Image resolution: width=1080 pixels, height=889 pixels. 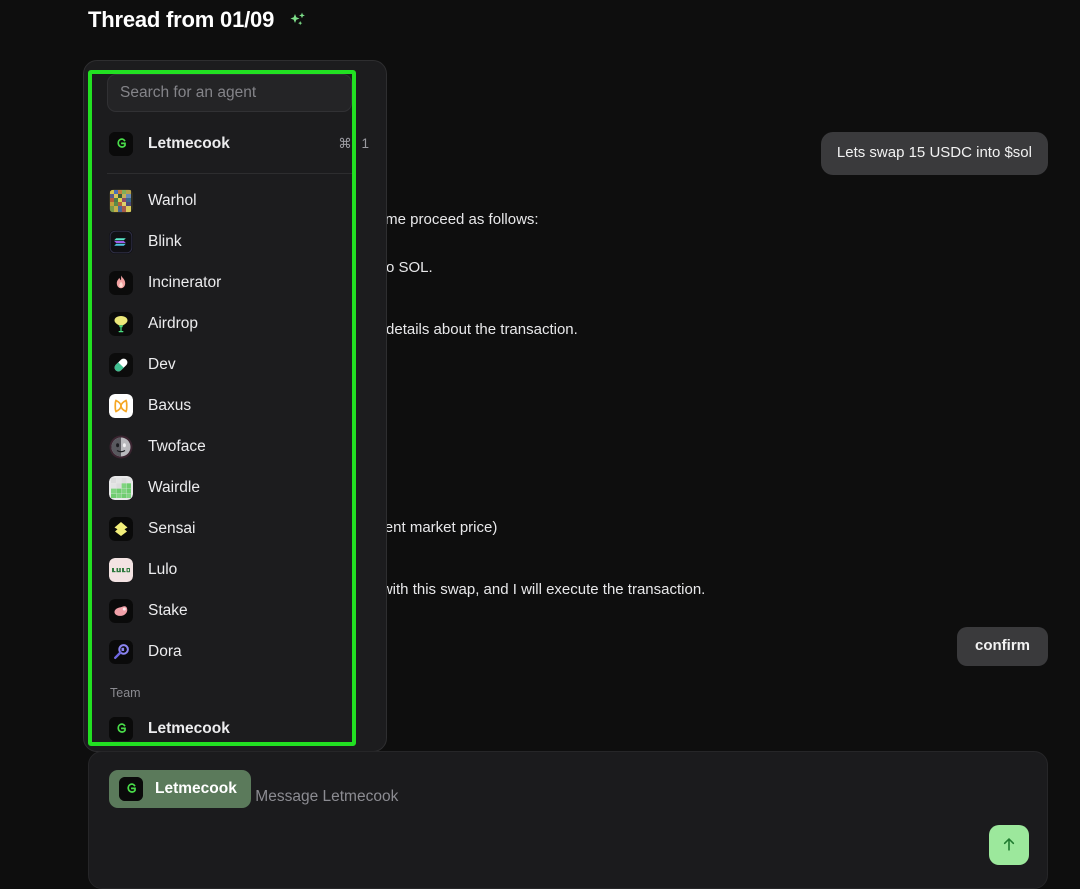 What do you see at coordinates (121, 323) in the screenshot?
I see `airdrop-icon` at bounding box center [121, 323].